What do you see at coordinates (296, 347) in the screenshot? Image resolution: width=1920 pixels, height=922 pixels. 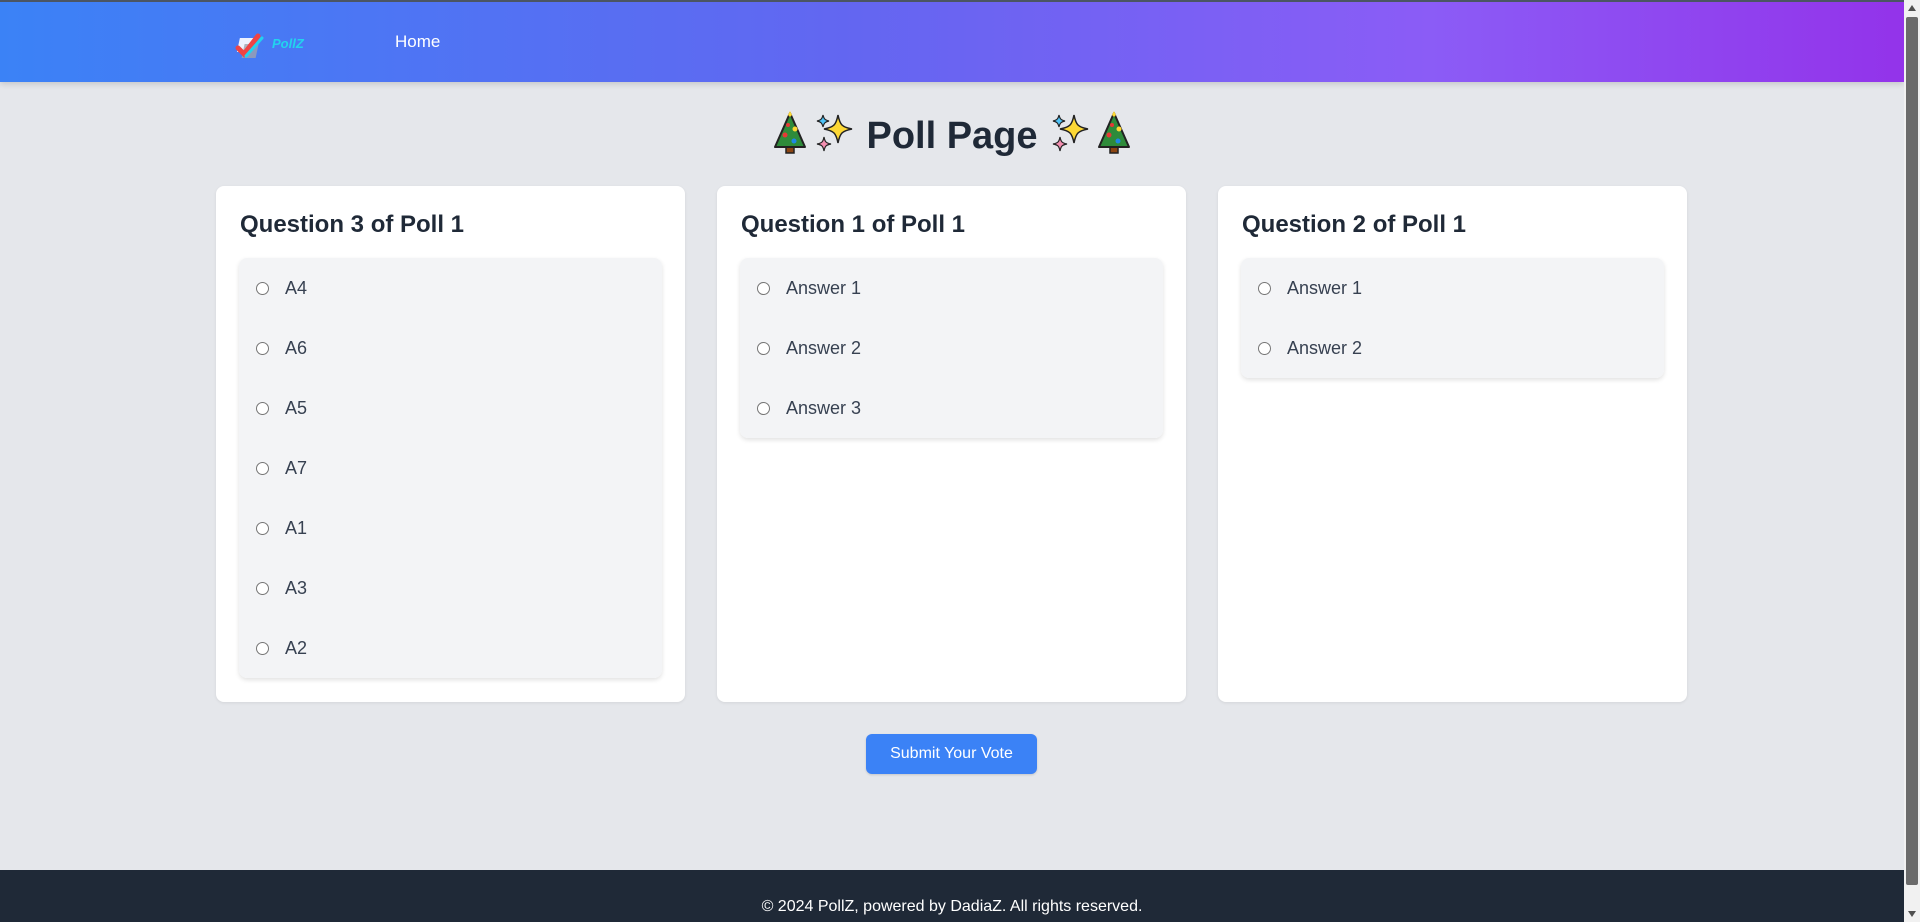 I see `answer-label: A6` at bounding box center [296, 347].